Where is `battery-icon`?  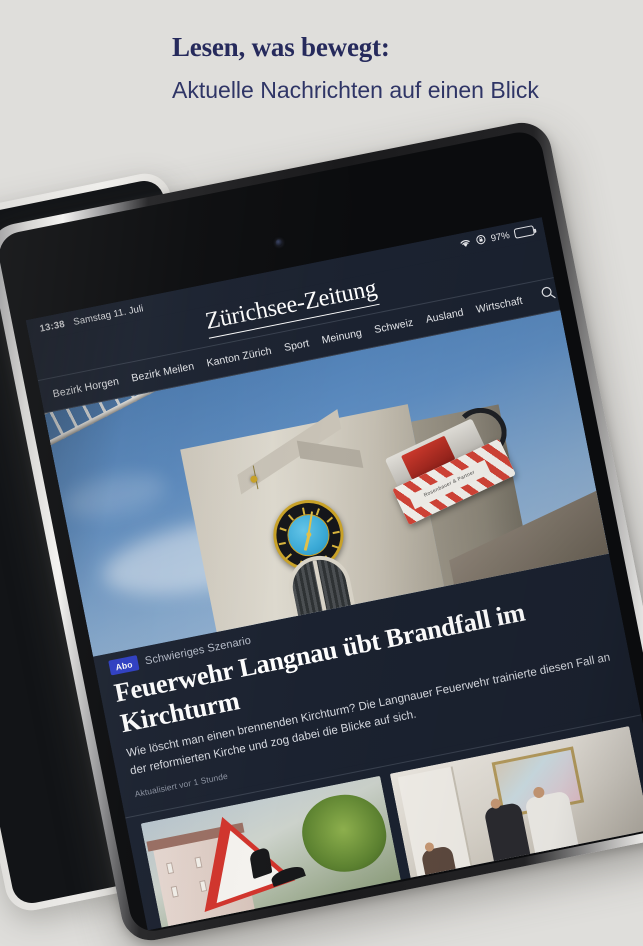
battery-icon is located at coordinates (524, 232).